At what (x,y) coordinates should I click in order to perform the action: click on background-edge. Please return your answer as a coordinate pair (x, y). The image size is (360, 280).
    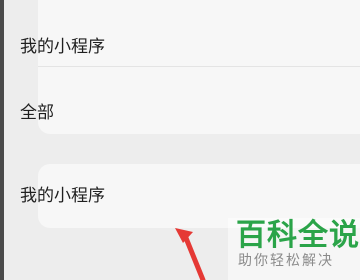
    Looking at the image, I should click on (2, 140).